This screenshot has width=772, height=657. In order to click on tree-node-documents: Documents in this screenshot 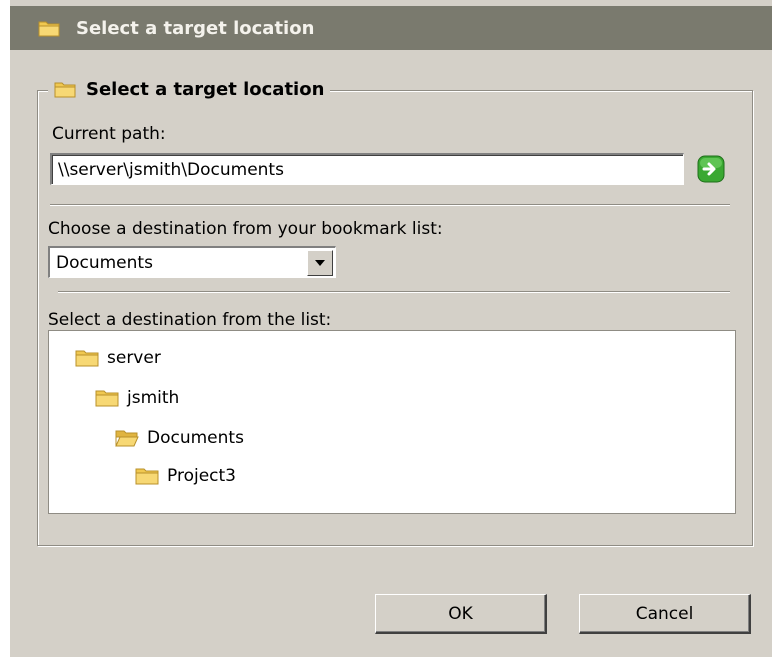, I will do `click(179, 438)`.